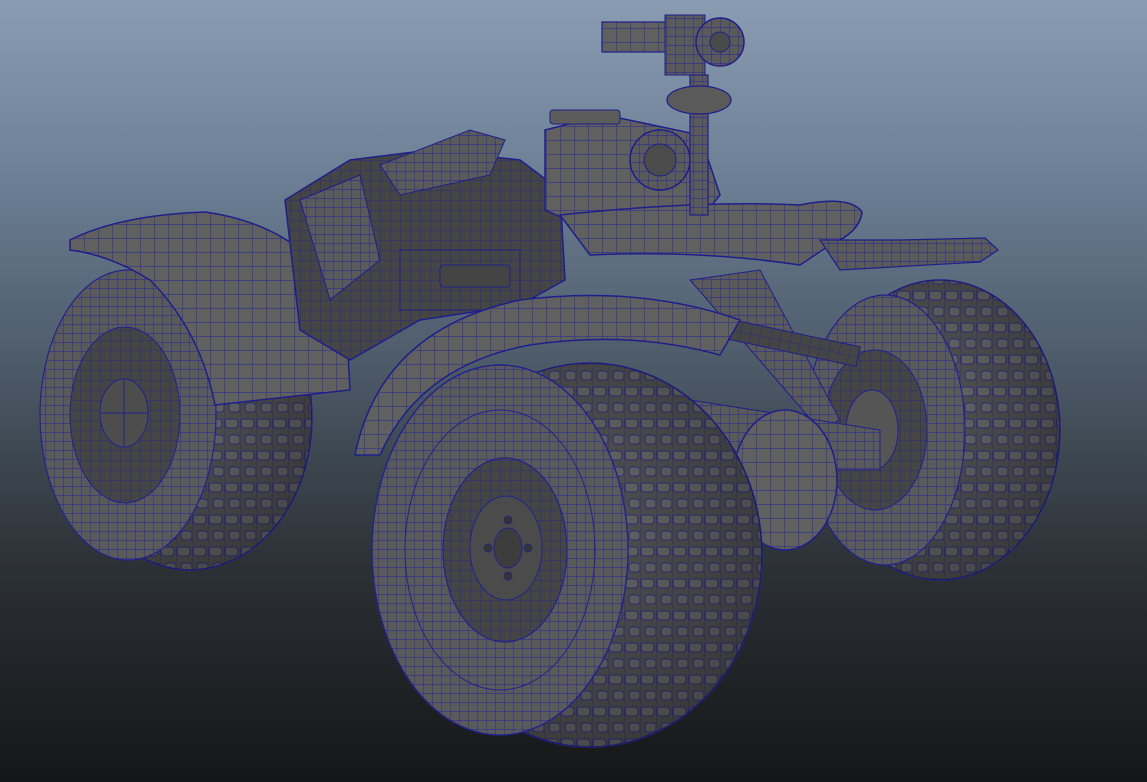 Image resolution: width=1147 pixels, height=782 pixels. Describe the element at coordinates (710, 233) in the screenshot. I see `handlebar` at that location.